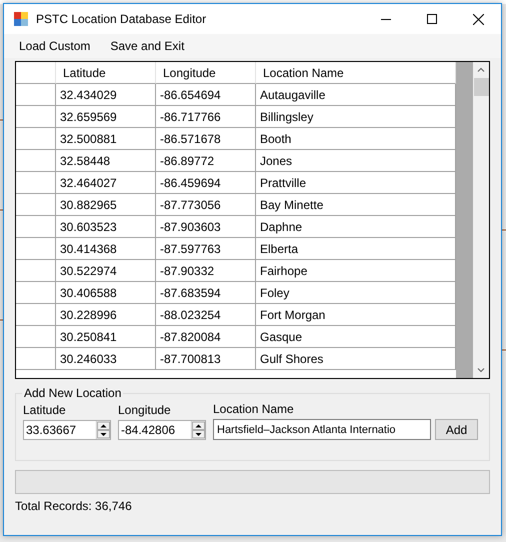  What do you see at coordinates (322, 429) in the screenshot?
I see `text-field: Hartsfield–Jackson Atlanta Internatio` at bounding box center [322, 429].